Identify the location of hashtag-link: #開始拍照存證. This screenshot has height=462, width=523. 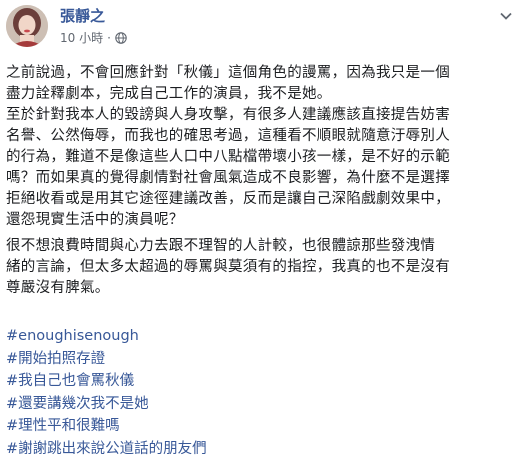
(263, 359).